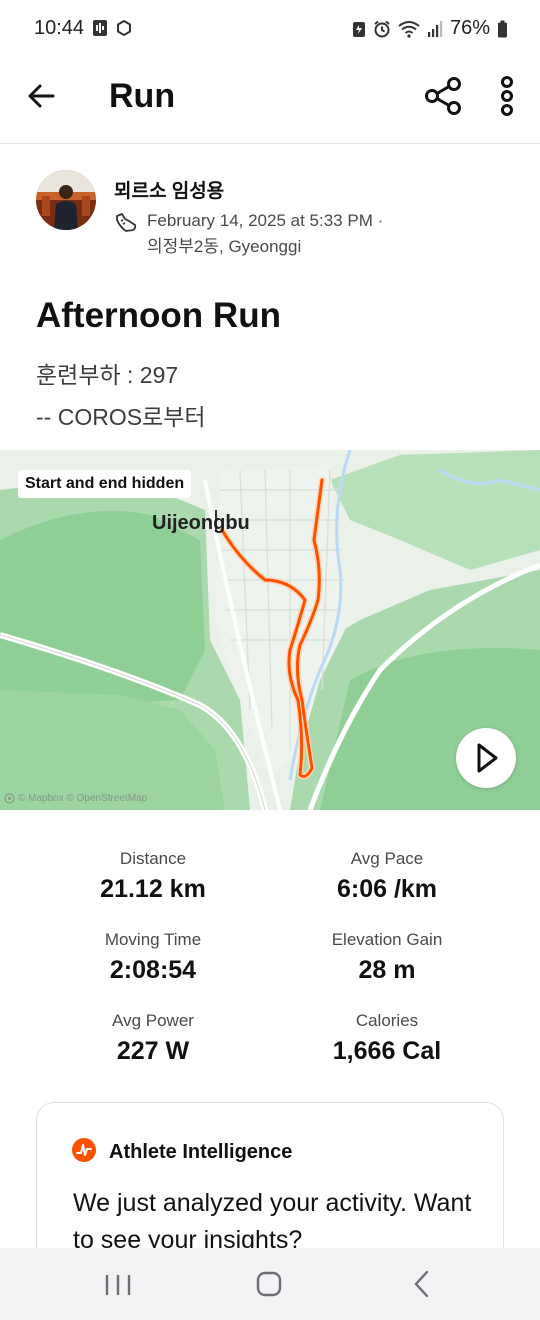  I want to click on flyover-play-button, so click(486, 758).